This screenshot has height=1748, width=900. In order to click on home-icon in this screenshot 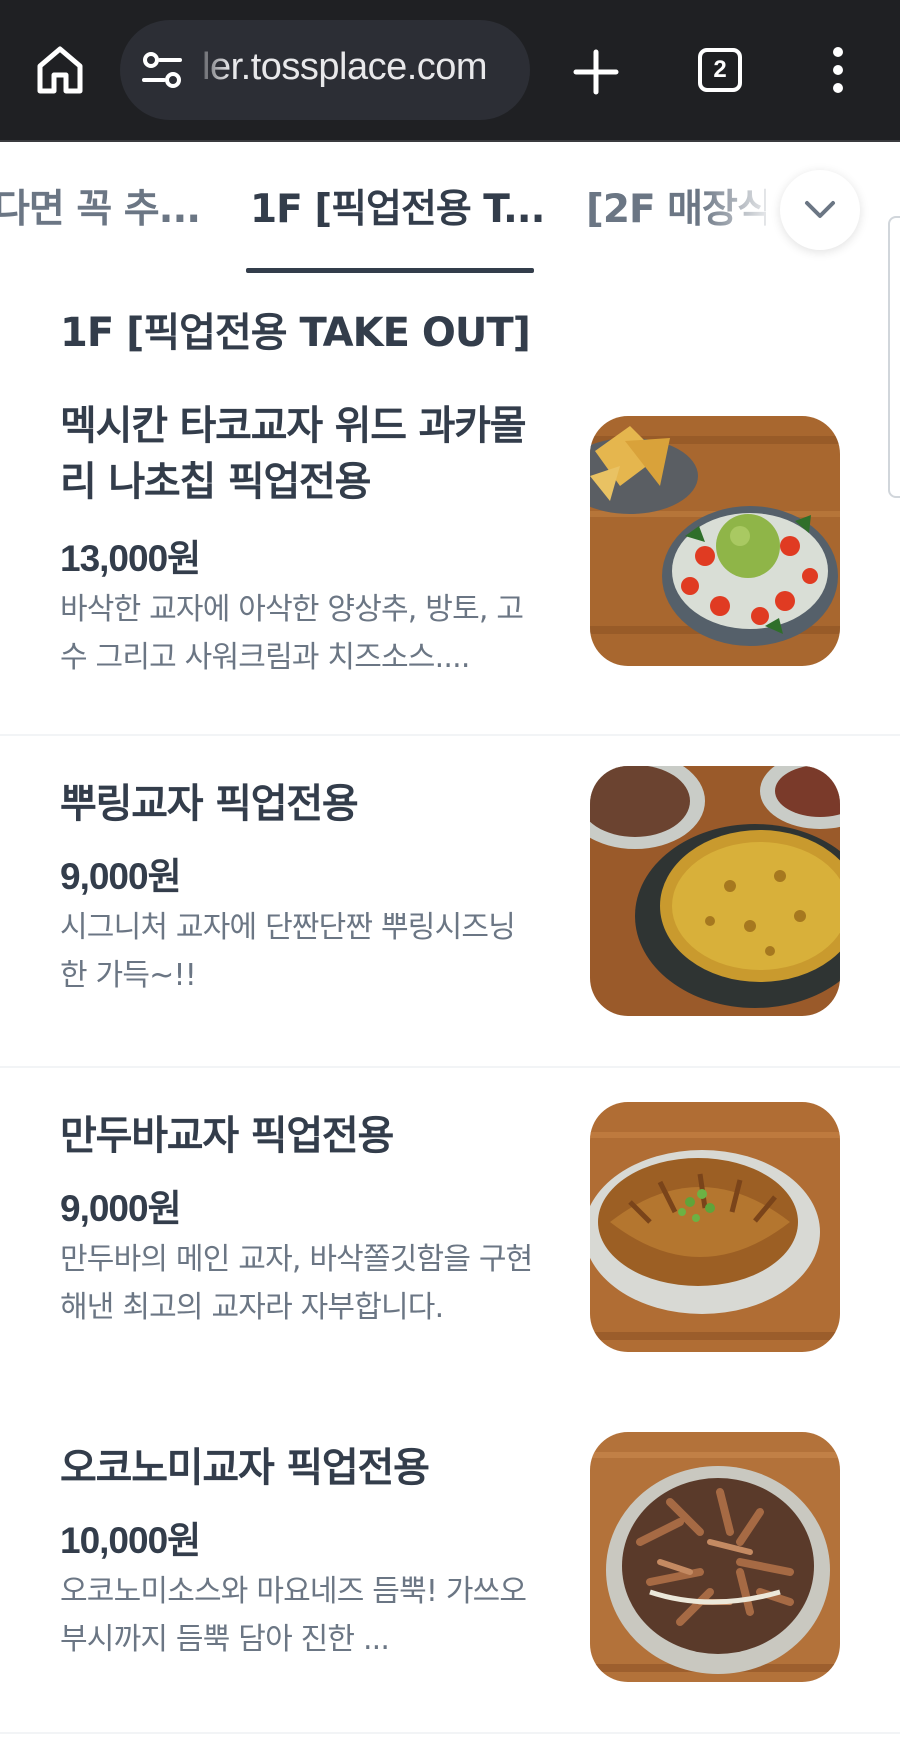, I will do `click(60, 70)`.